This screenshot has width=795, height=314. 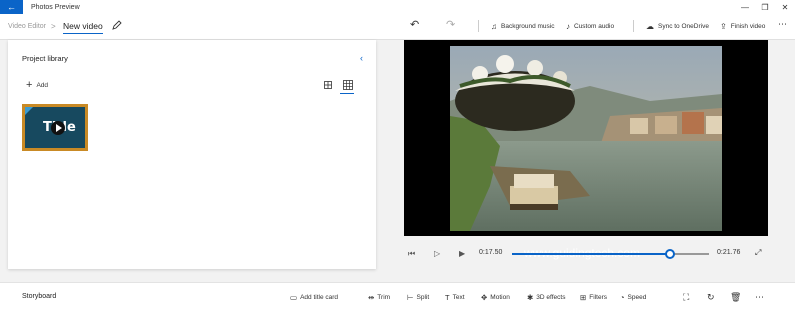 I want to click on filter-icon: ⊞, so click(x=583, y=297).